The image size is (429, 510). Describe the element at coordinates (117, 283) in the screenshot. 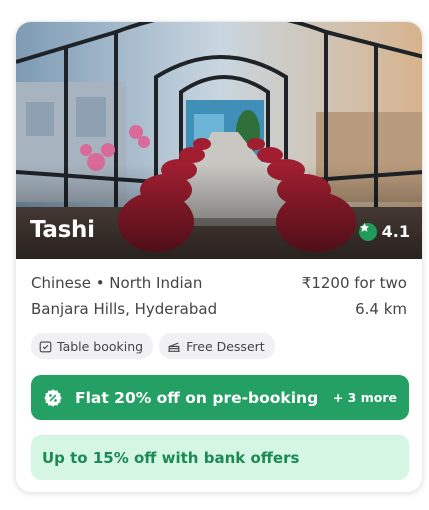

I see `cuisines: Chinese • North Indian` at that location.